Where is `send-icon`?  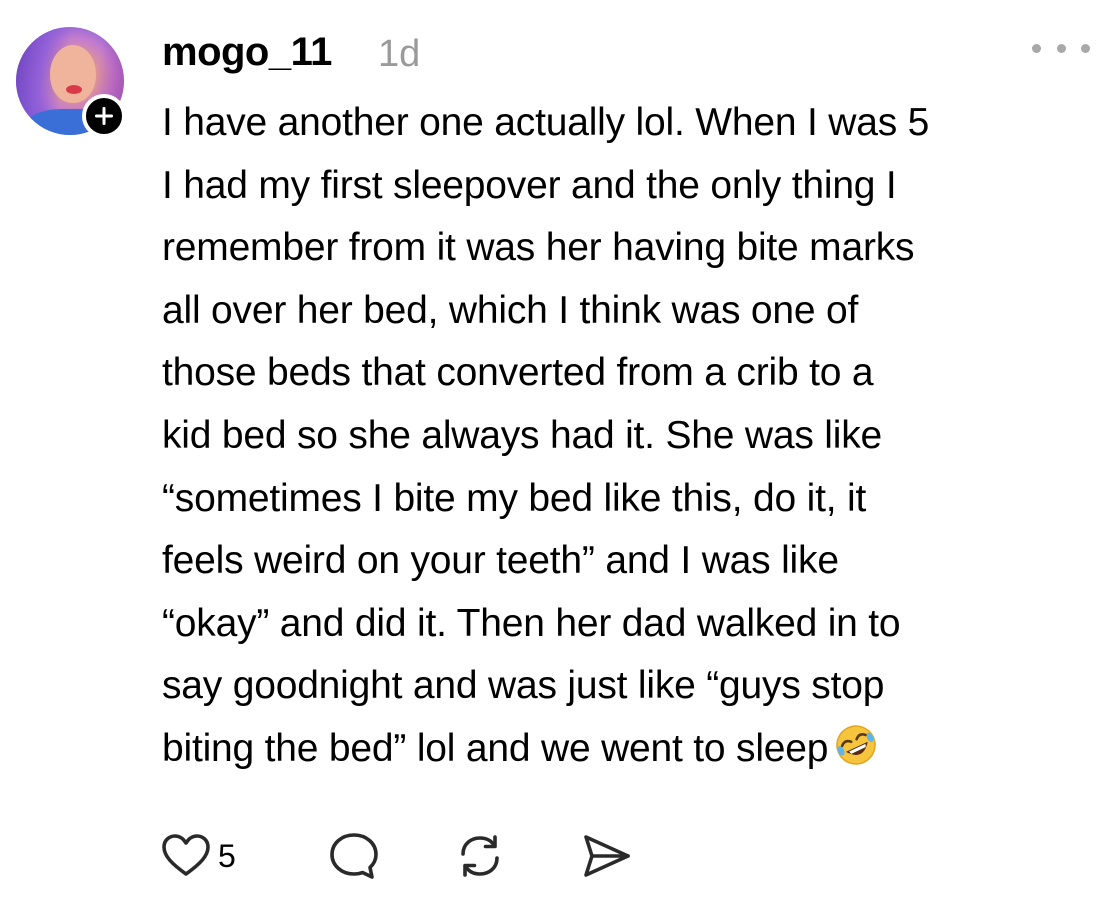
send-icon is located at coordinates (607, 856).